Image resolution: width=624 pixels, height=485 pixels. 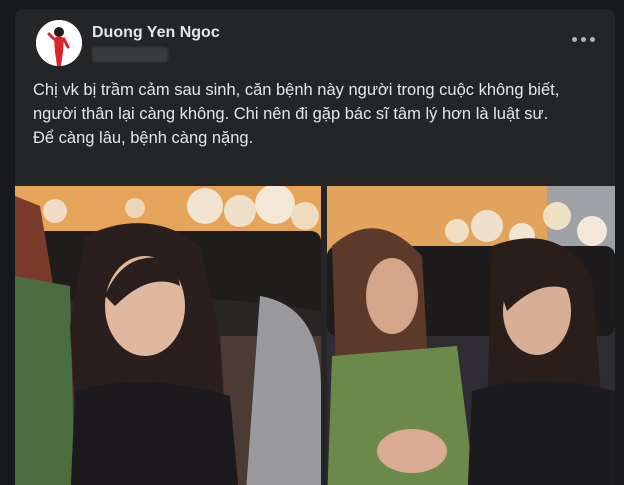 What do you see at coordinates (143, 138) in the screenshot?
I see `post-text-paragraph-2: Để càng lâu, bệnh càng nặng.` at bounding box center [143, 138].